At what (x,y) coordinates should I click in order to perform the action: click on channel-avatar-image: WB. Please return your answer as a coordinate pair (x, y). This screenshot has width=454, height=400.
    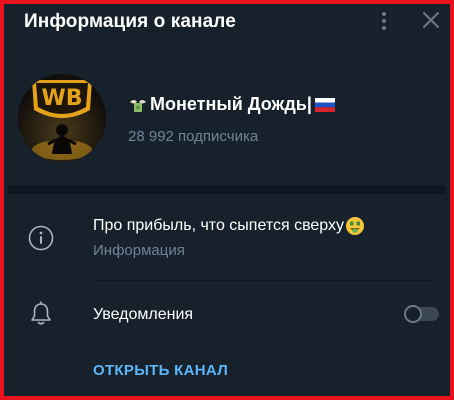
    Looking at the image, I should click on (62, 118).